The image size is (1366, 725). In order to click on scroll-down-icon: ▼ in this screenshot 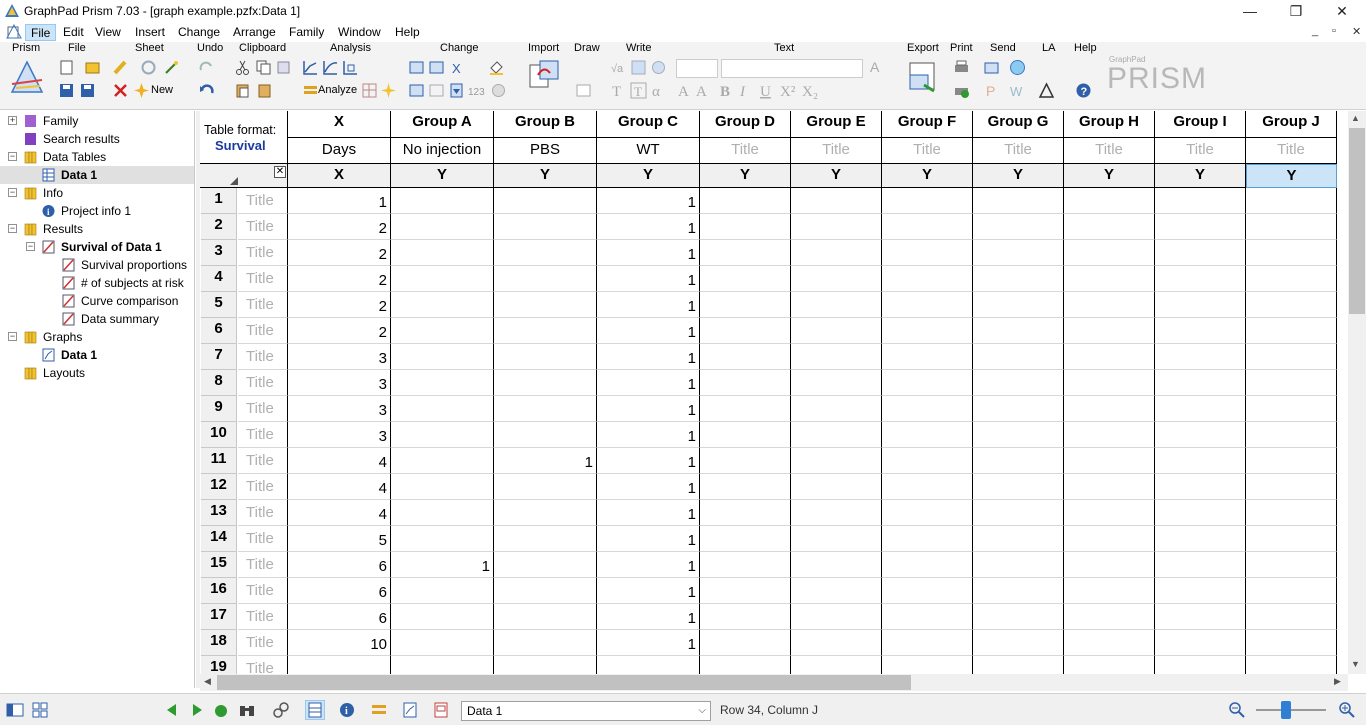, I will do `click(1355, 664)`.